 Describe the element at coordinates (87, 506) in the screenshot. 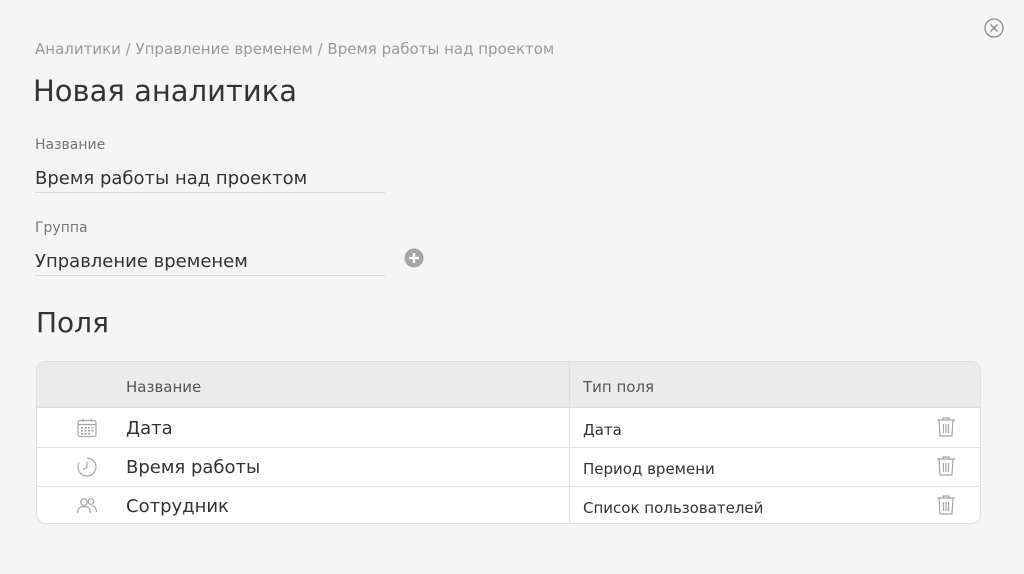

I see `users-icon` at that location.